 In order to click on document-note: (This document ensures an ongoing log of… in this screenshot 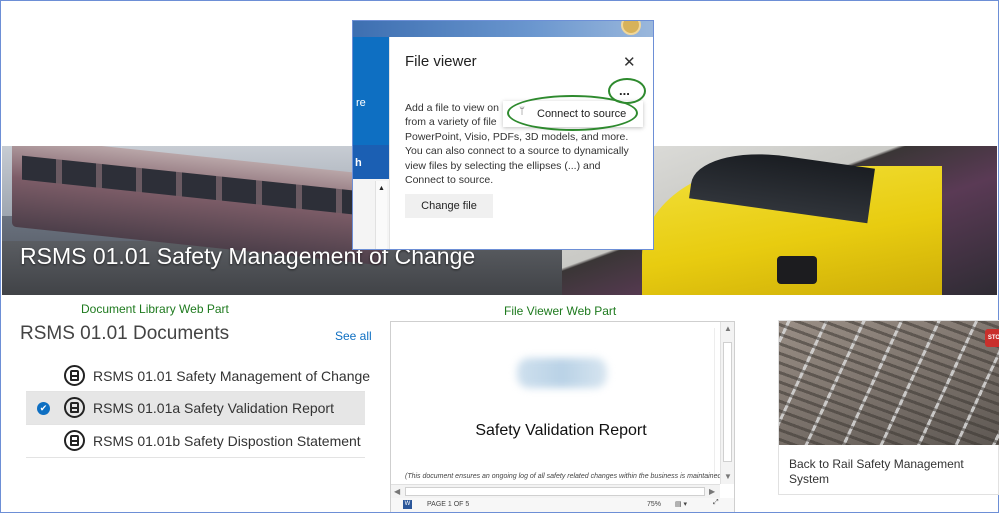, I will do `click(563, 476)`.